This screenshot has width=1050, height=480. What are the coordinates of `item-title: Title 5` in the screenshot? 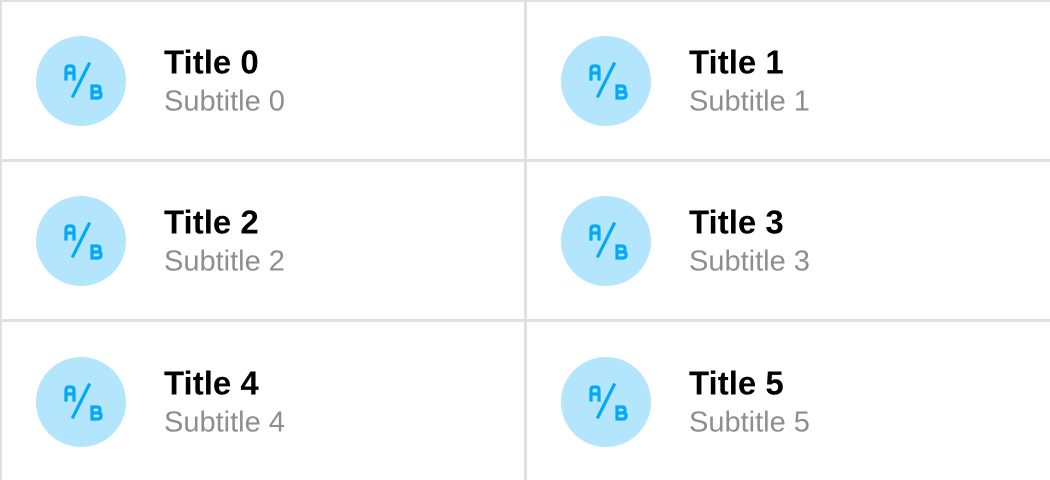 It's located at (736, 383).